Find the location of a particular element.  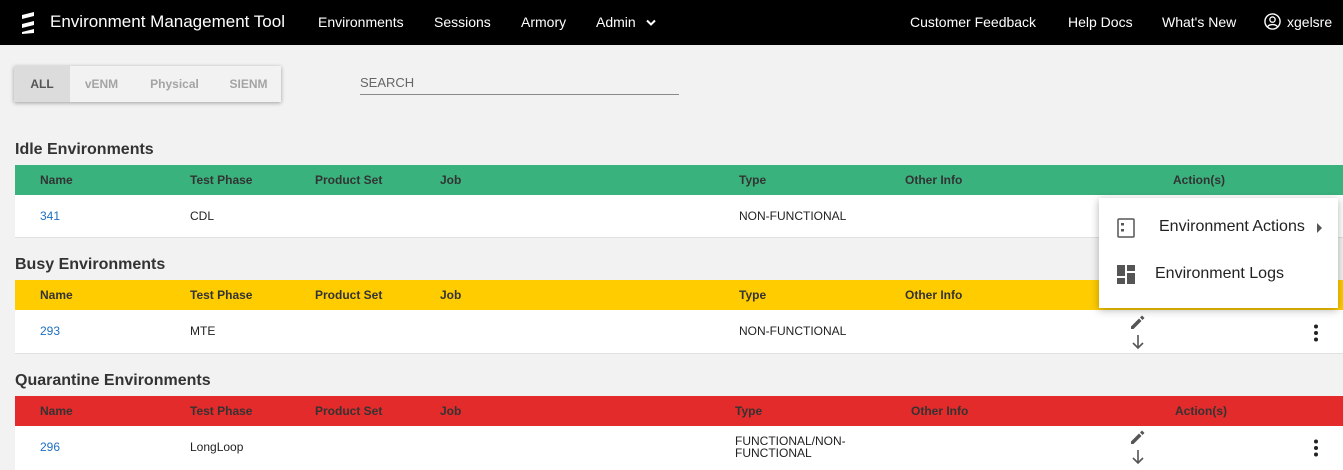

filter-tab-physical: Physical is located at coordinates (174, 84).